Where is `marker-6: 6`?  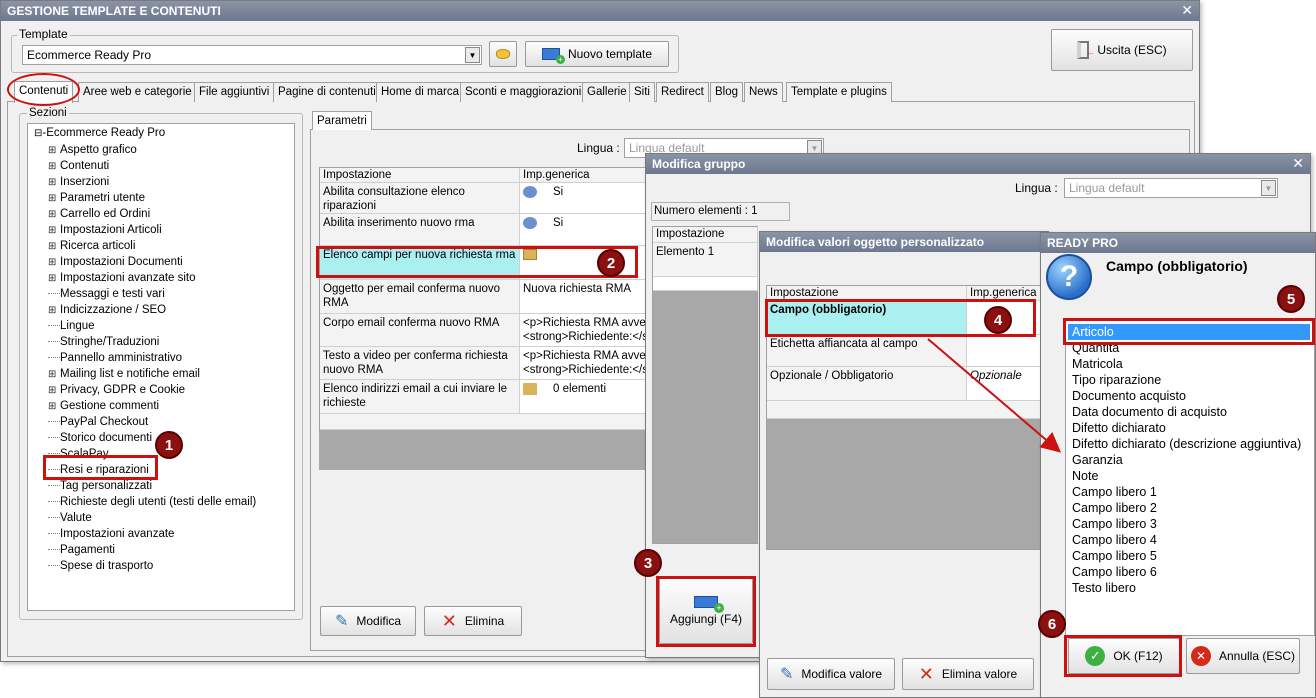 marker-6: 6 is located at coordinates (1052, 624).